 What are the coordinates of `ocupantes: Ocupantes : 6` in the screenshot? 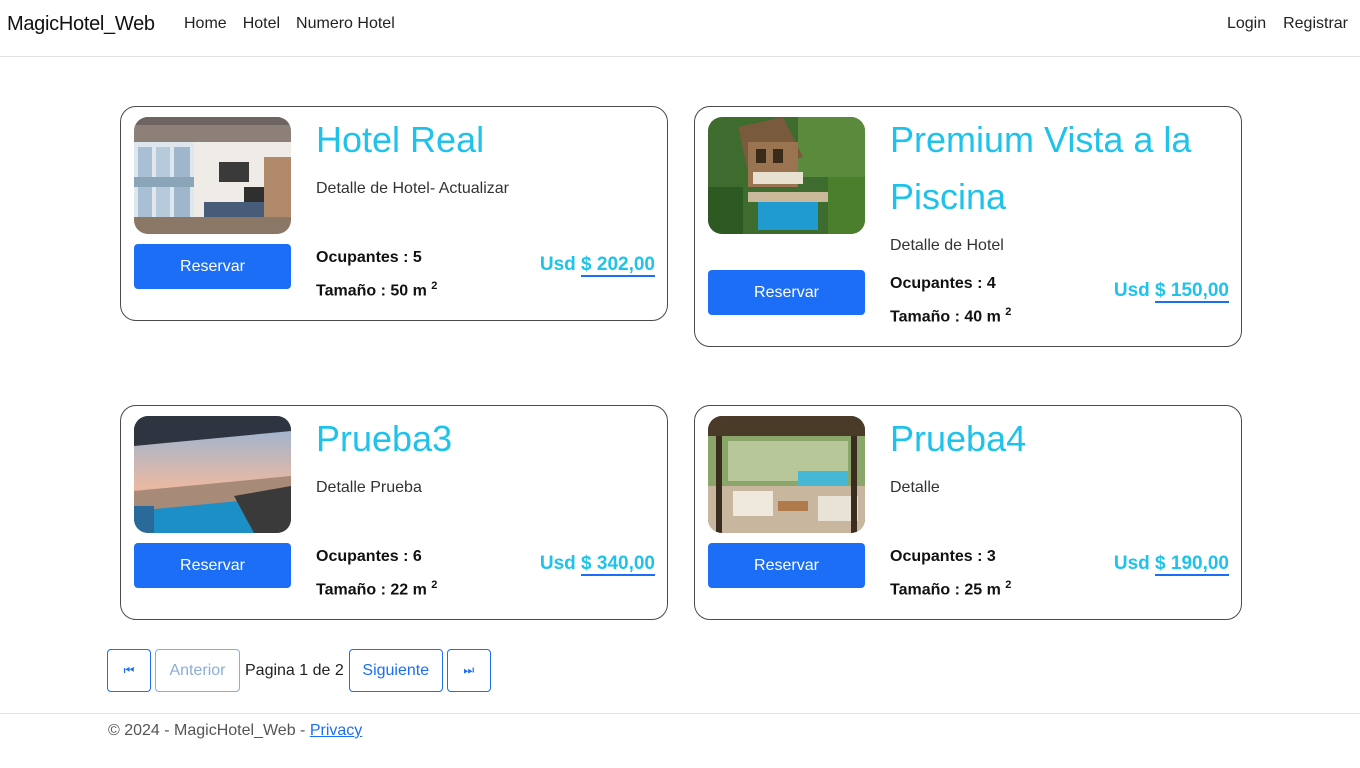 It's located at (369, 556).